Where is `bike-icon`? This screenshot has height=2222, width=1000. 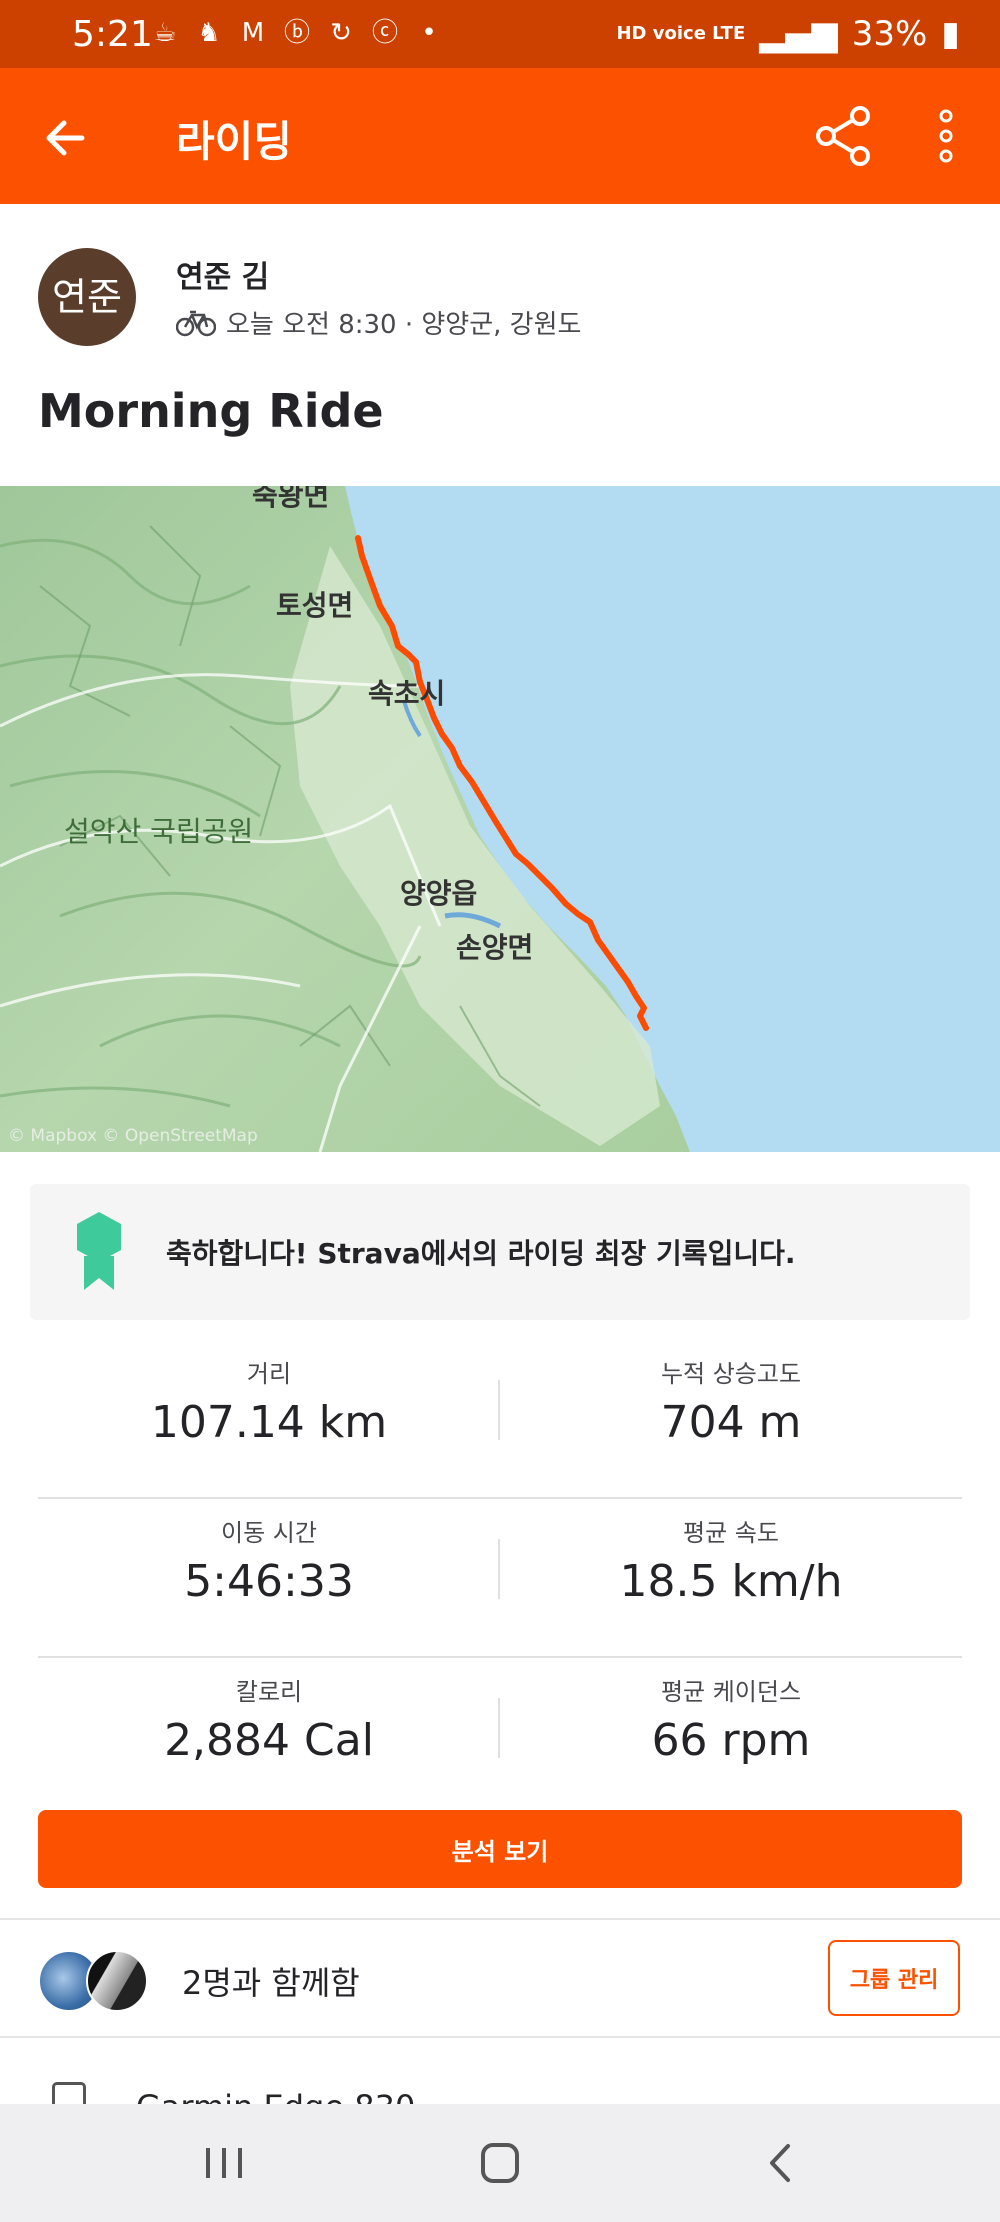 bike-icon is located at coordinates (196, 323).